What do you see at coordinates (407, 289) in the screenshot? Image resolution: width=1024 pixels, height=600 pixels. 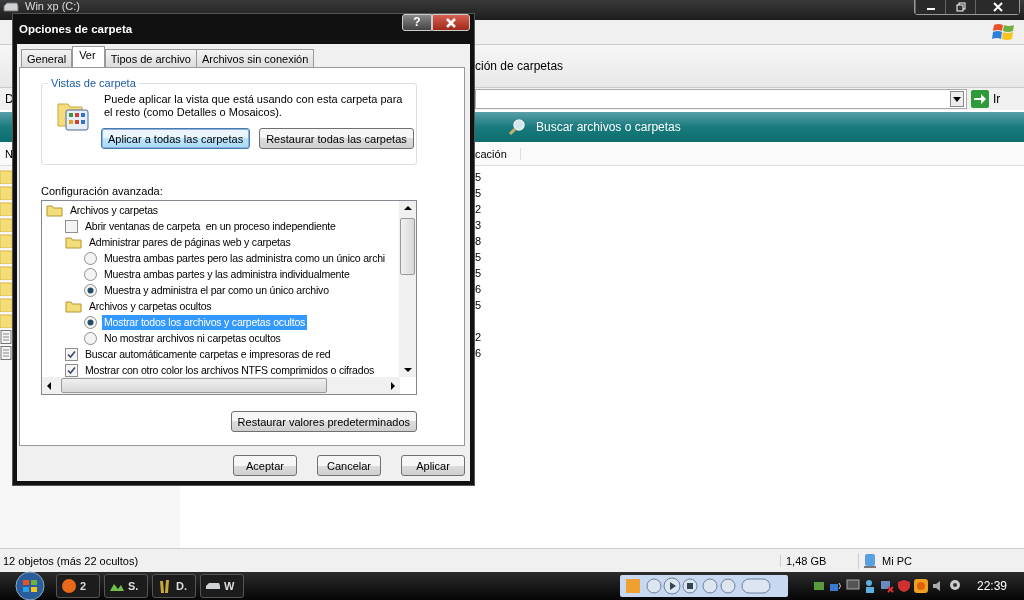 I see `vertical-scrollbar` at bounding box center [407, 289].